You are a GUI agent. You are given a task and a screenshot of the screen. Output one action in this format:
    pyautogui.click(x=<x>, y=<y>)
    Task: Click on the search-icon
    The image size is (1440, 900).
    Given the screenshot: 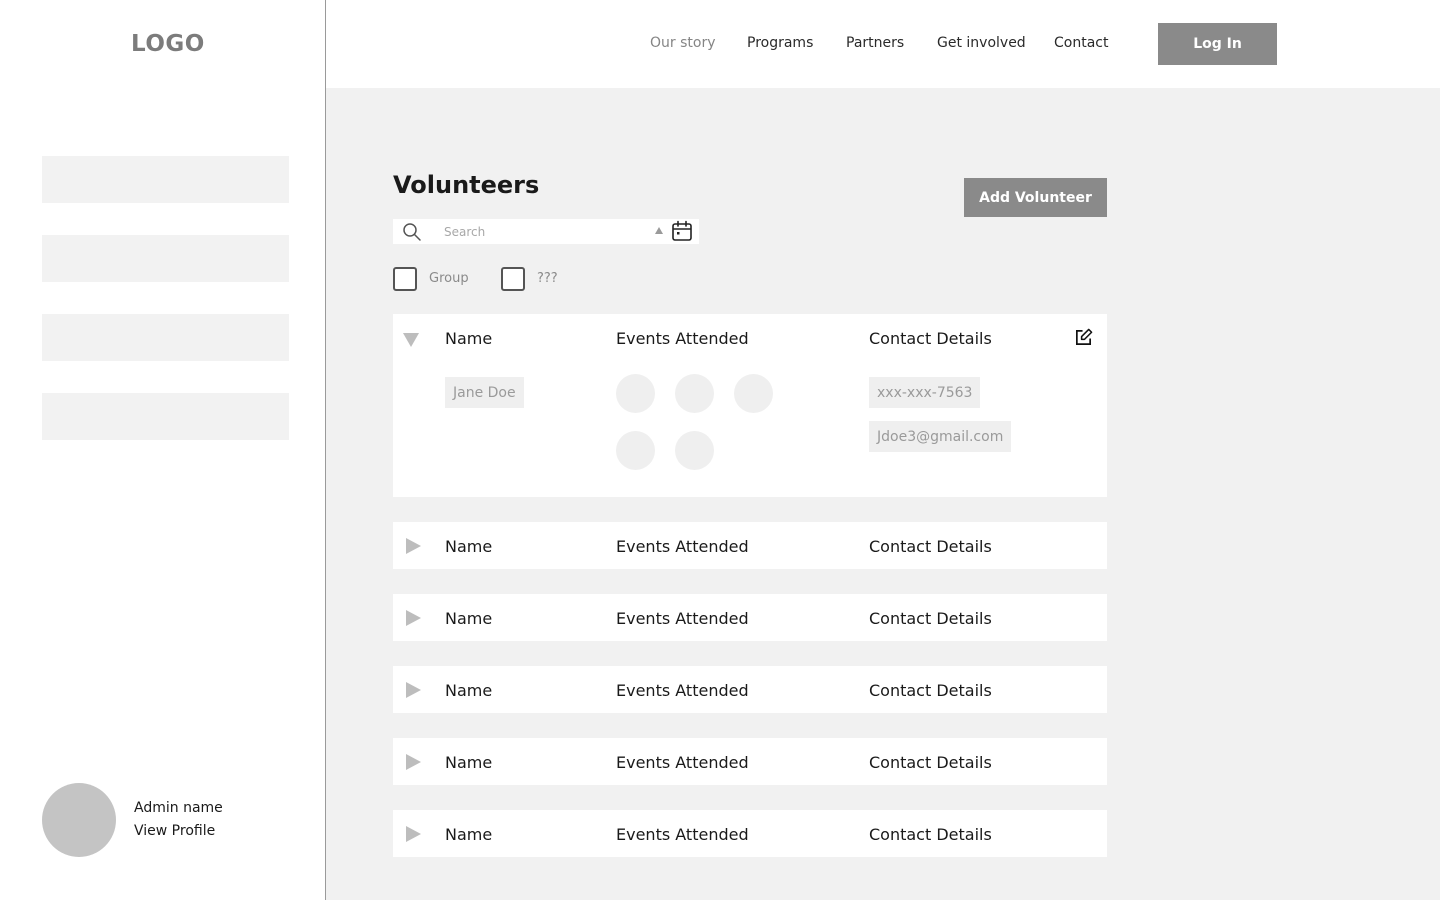 What is the action you would take?
    pyautogui.click(x=412, y=232)
    